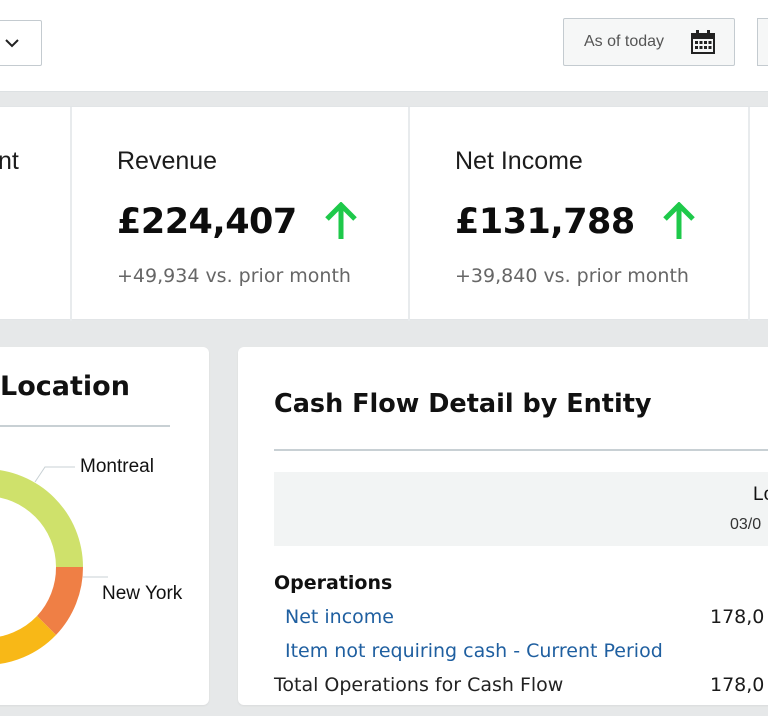 The width and height of the screenshot is (768, 716). I want to click on cash-flow-title: Cash Flow Detail by Entity, so click(463, 404).